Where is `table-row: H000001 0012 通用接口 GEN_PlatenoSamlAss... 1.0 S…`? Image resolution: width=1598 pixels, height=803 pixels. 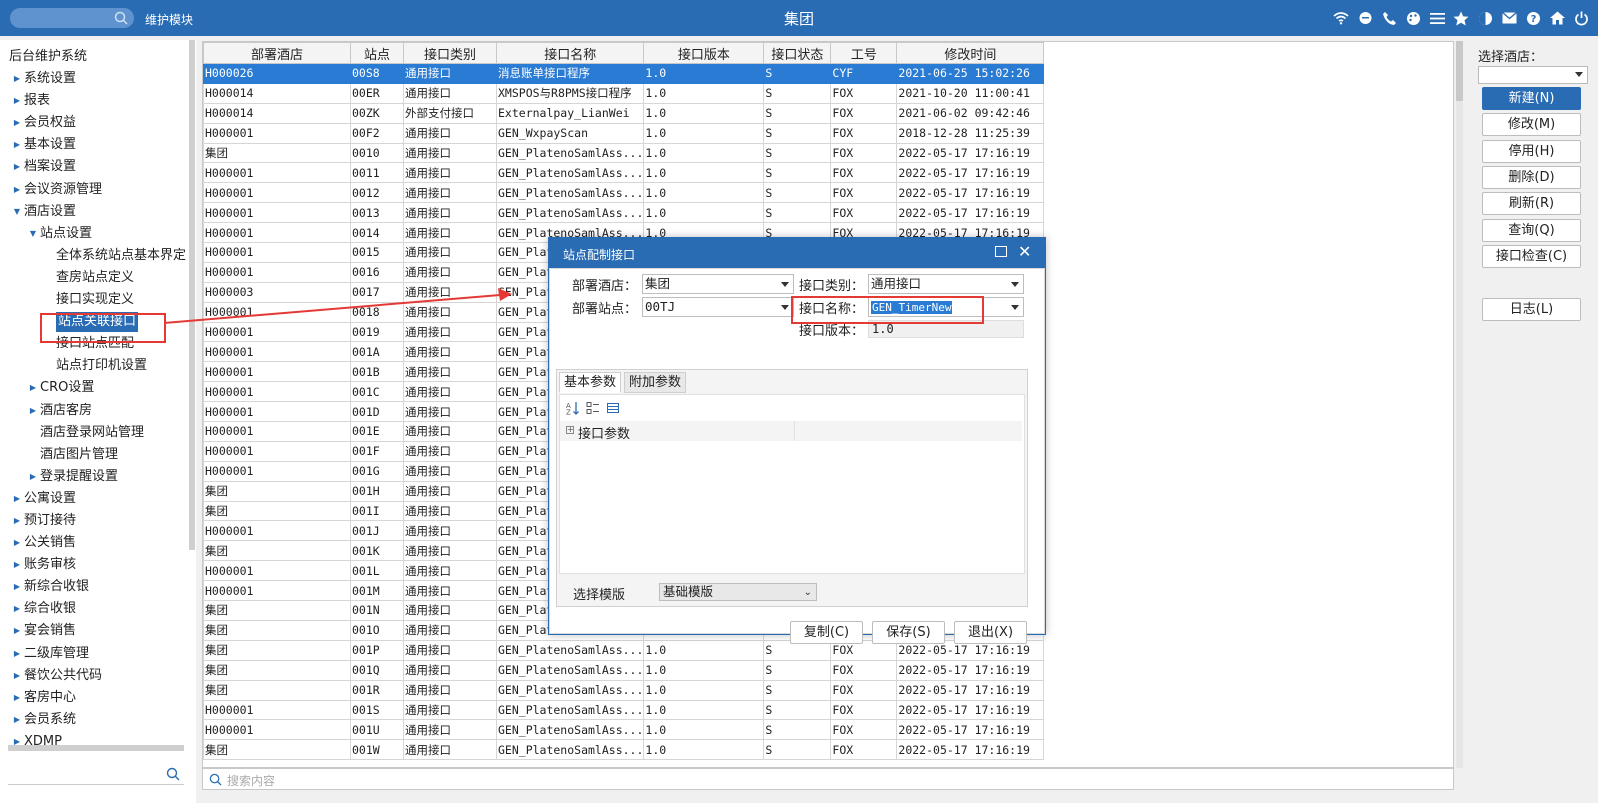 table-row: H000001 0012 通用接口 GEN_PlatenoSamlAss... 1.0 S… is located at coordinates (624, 193).